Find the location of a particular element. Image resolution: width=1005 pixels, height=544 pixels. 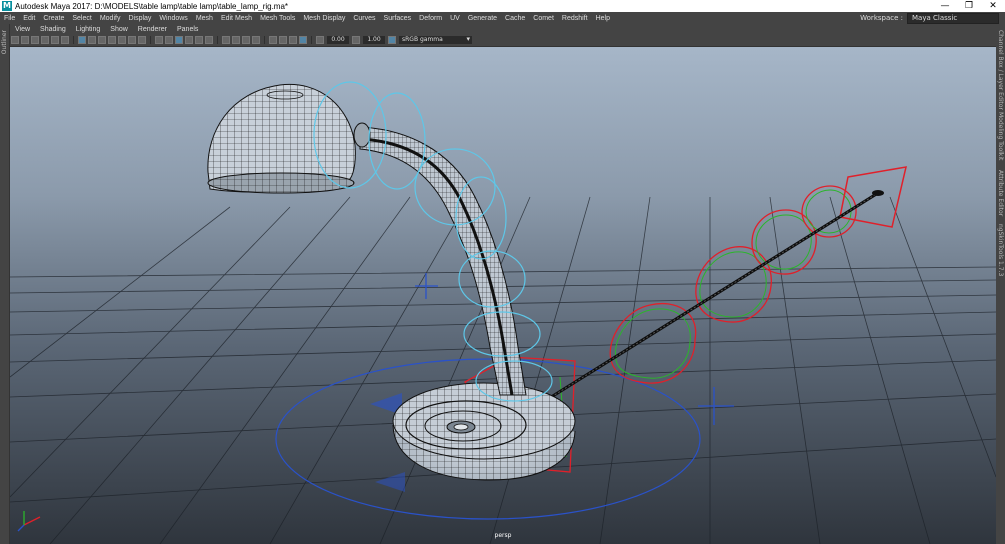

lamp-shade-mesh is located at coordinates (281, 138).